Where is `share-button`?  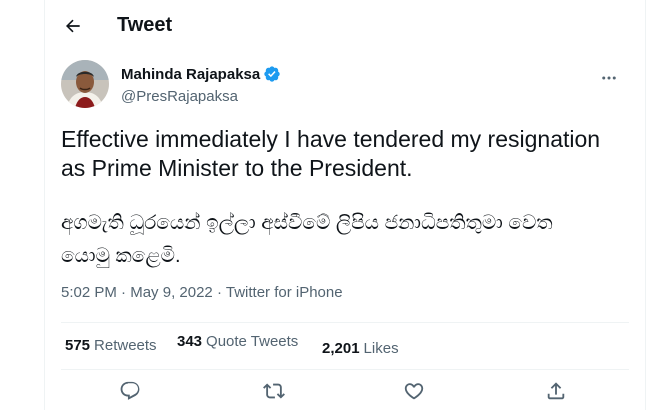 share-button is located at coordinates (556, 391).